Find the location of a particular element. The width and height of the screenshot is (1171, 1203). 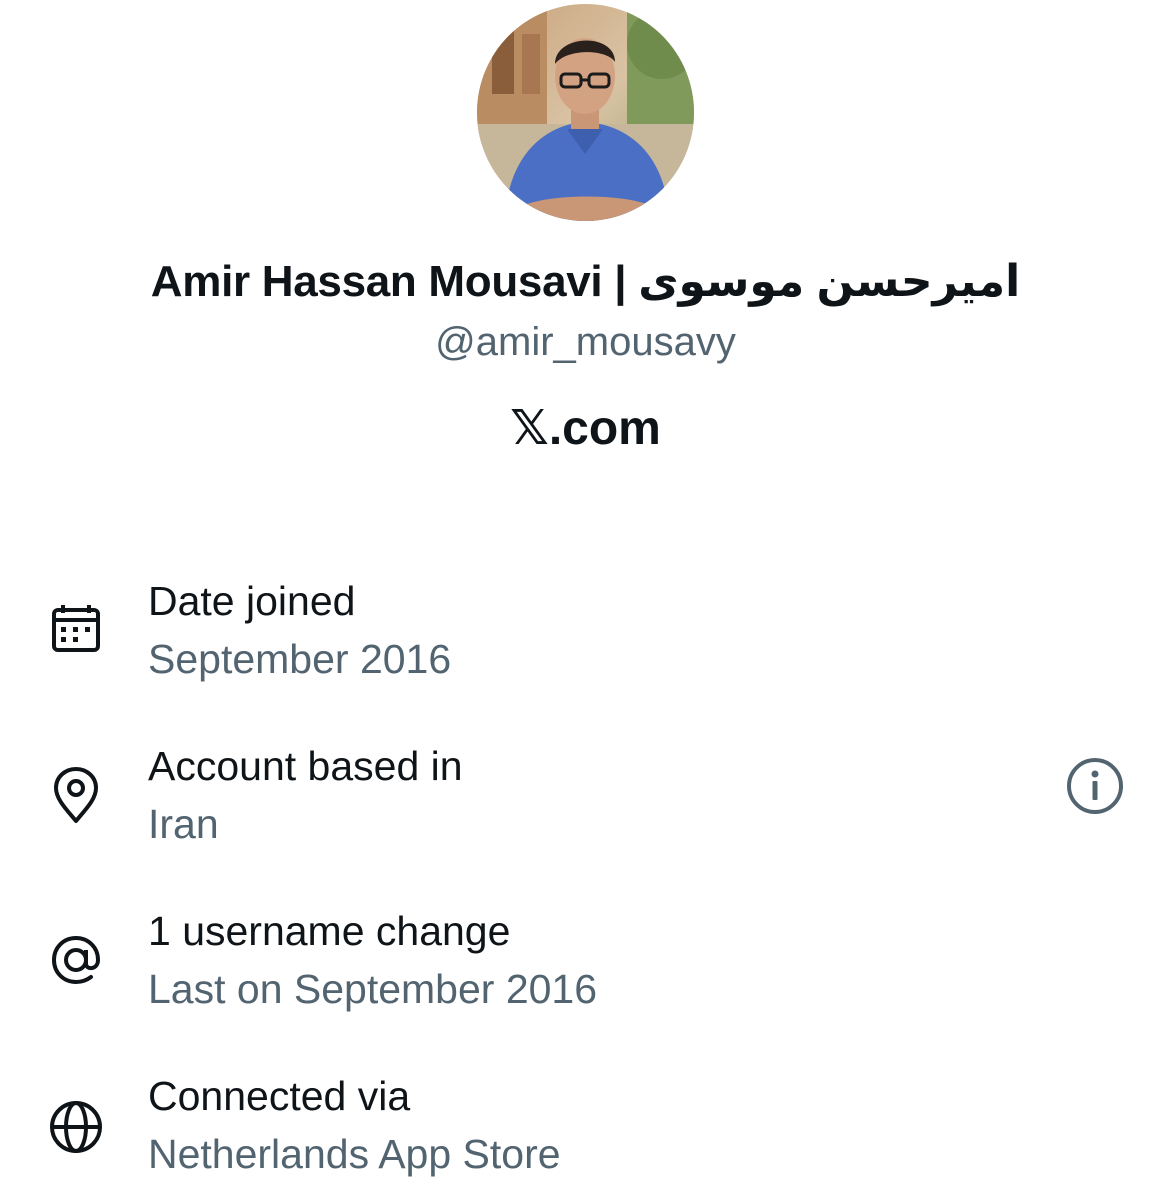

detail-title: Account based in is located at coordinates (305, 766).